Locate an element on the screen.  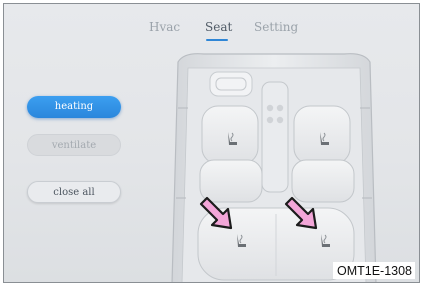
seat-heater-icon-front-left is located at coordinates (232, 139).